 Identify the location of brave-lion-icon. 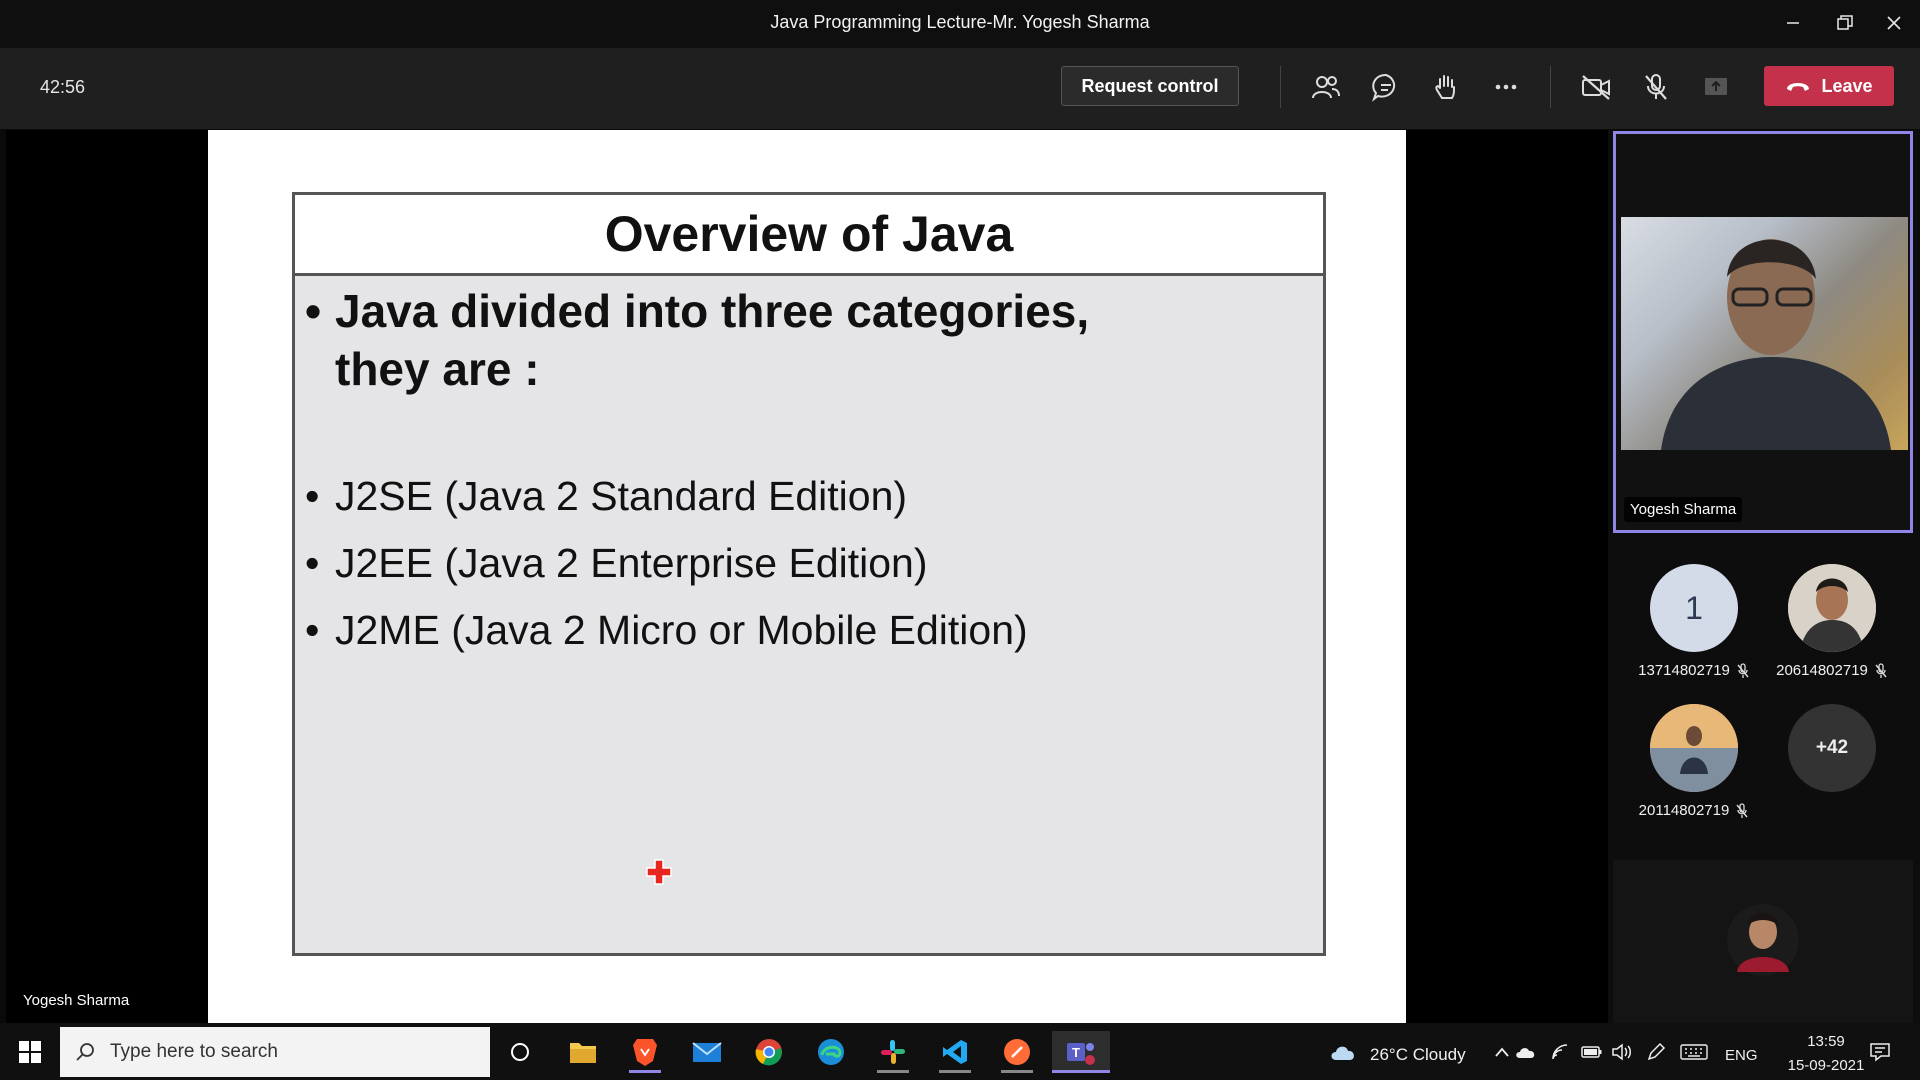
(645, 1052).